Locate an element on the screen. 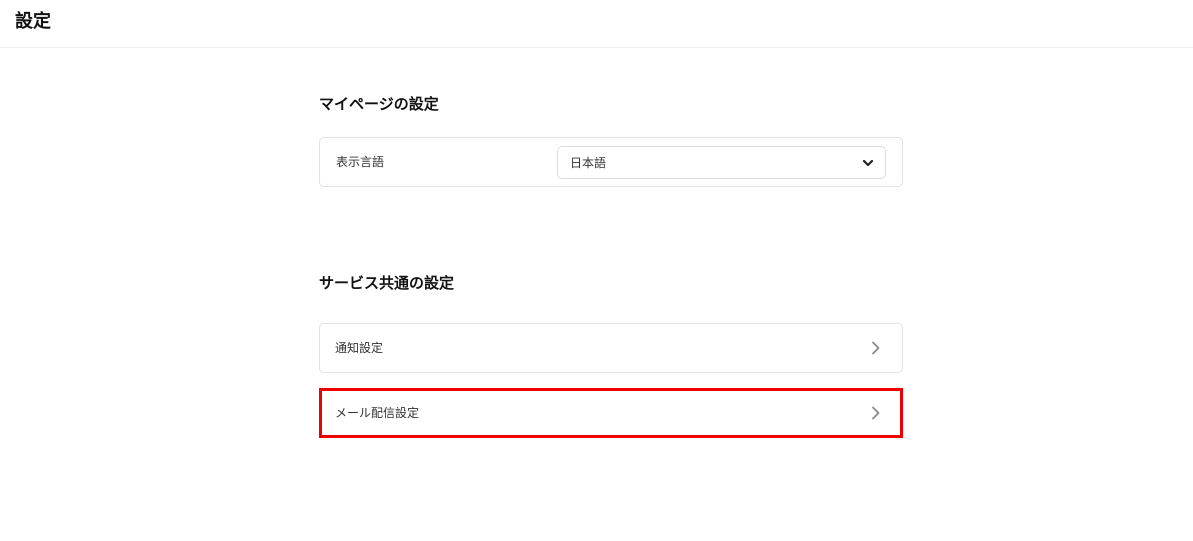 This screenshot has height=541, width=1193. language-select: 日本語 is located at coordinates (721, 162).